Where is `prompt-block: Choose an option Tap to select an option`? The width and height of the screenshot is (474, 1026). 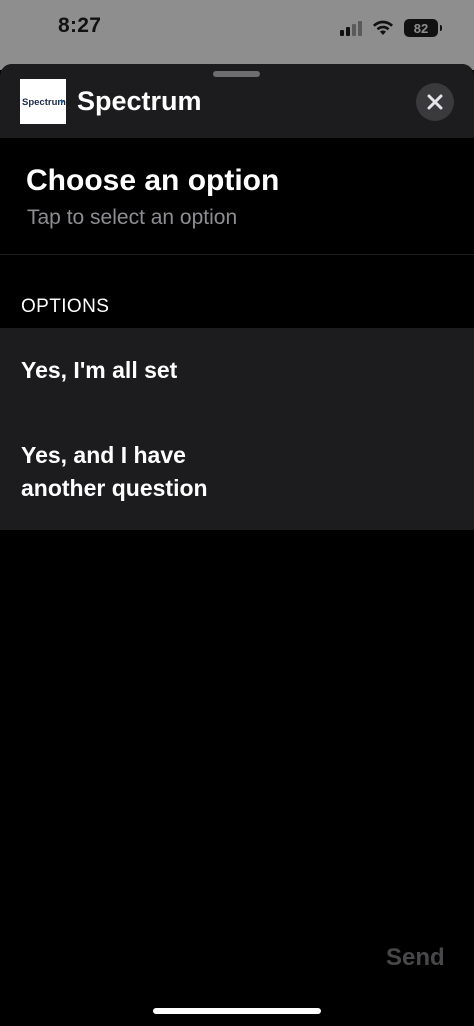 prompt-block: Choose an option Tap to select an option is located at coordinates (237, 196).